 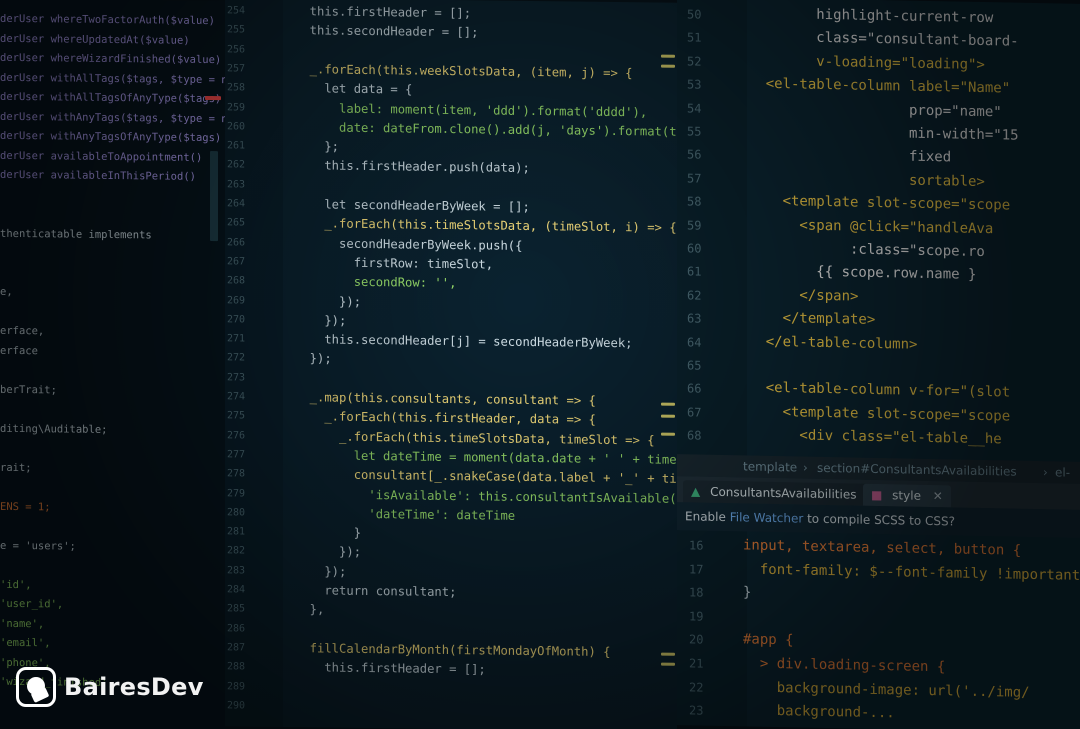 I want to click on left-code-line: e = 'users';, so click(x=38, y=546).